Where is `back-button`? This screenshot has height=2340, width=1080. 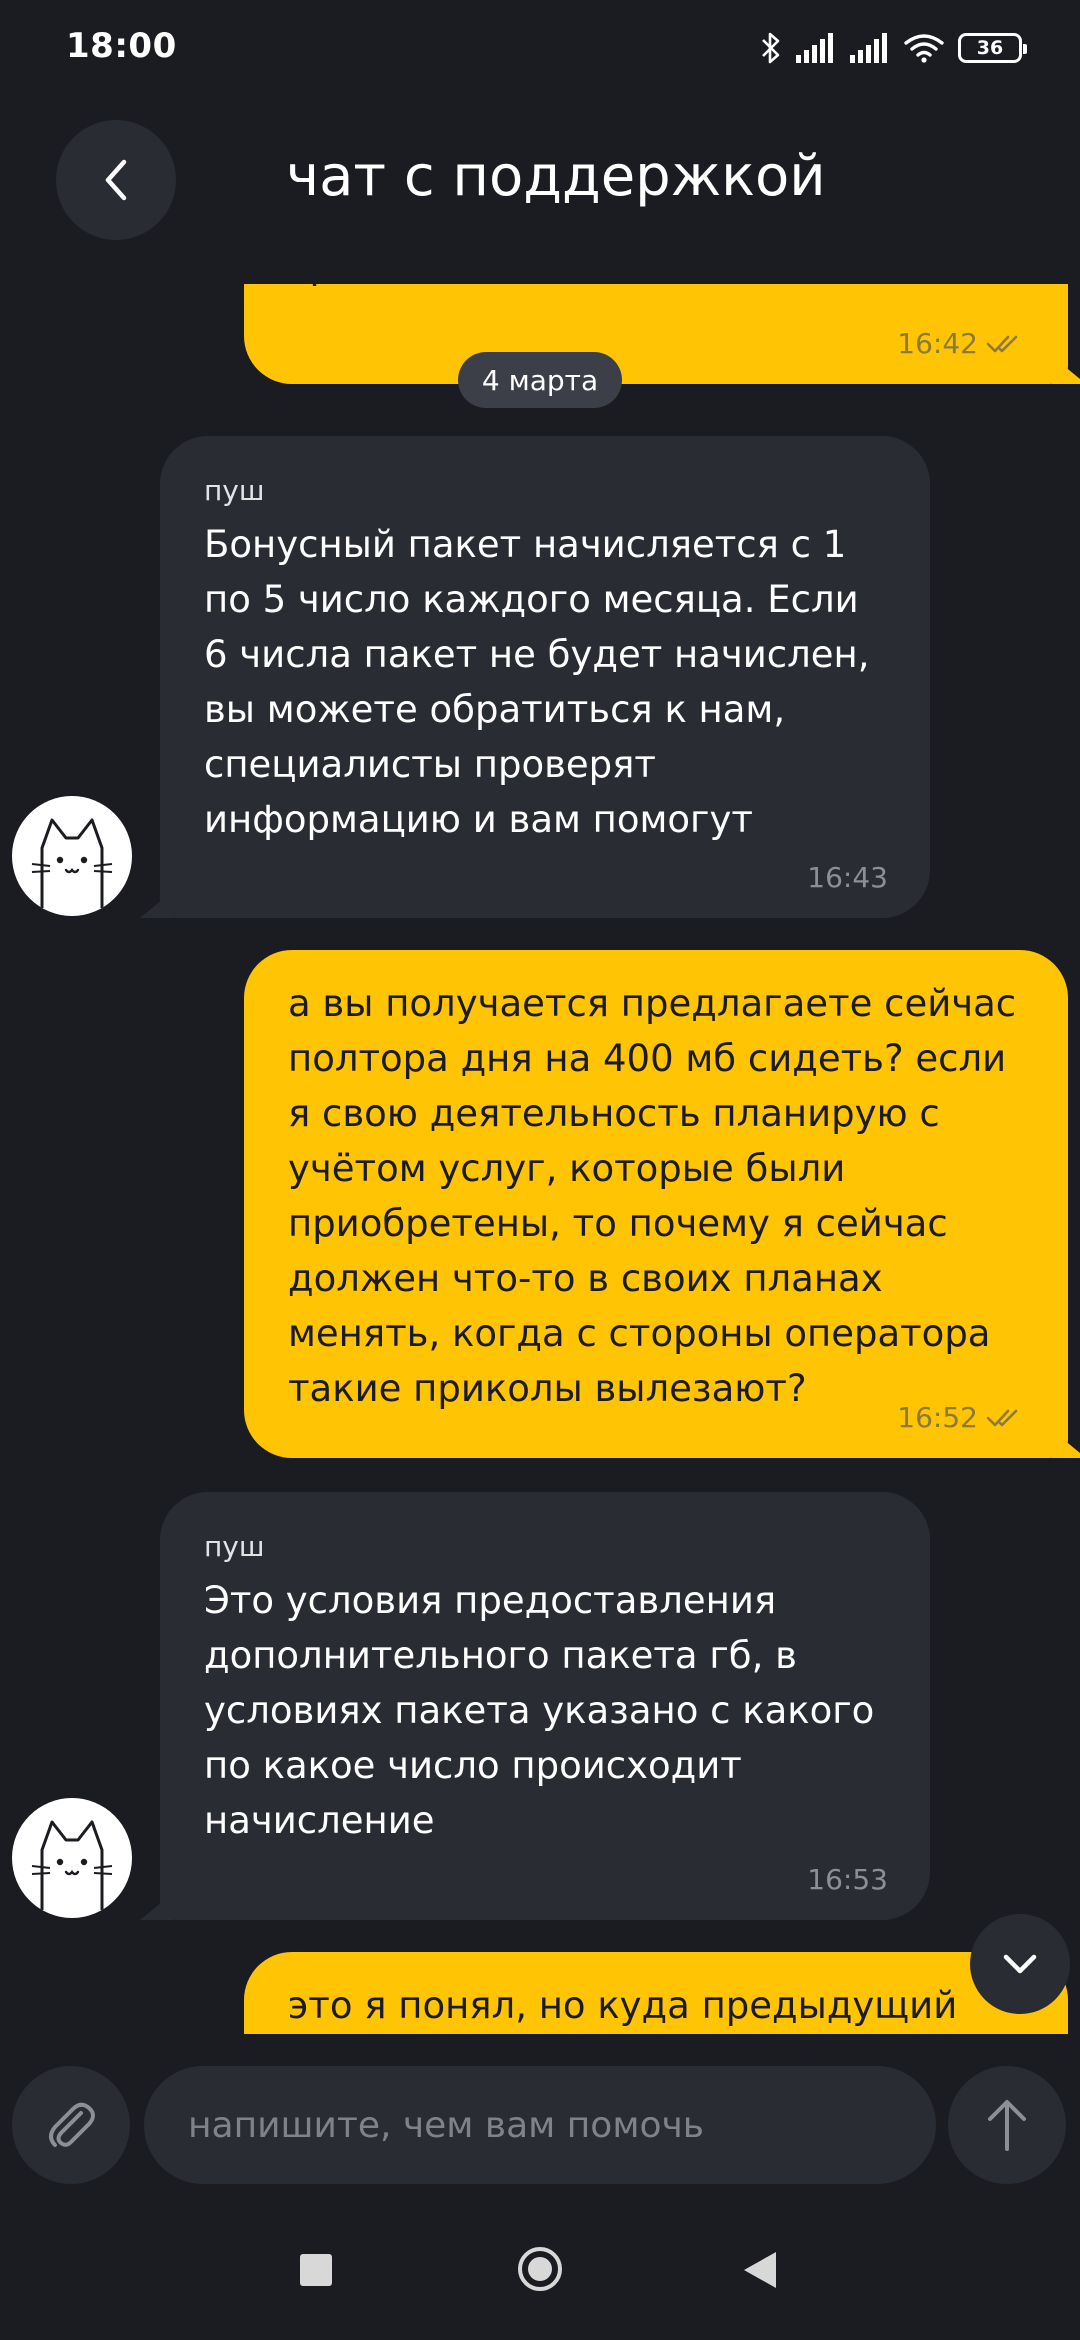
back-button is located at coordinates (116, 180).